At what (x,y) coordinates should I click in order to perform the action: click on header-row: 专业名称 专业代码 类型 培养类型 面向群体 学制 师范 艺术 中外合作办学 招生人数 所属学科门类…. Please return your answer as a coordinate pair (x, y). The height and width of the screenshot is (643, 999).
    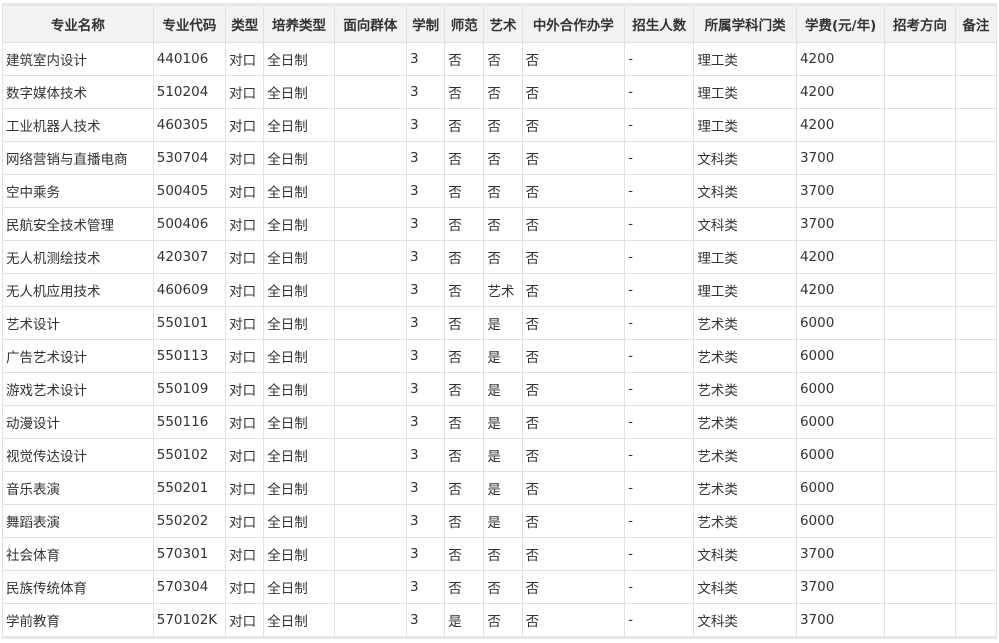
    Looking at the image, I should click on (500, 23).